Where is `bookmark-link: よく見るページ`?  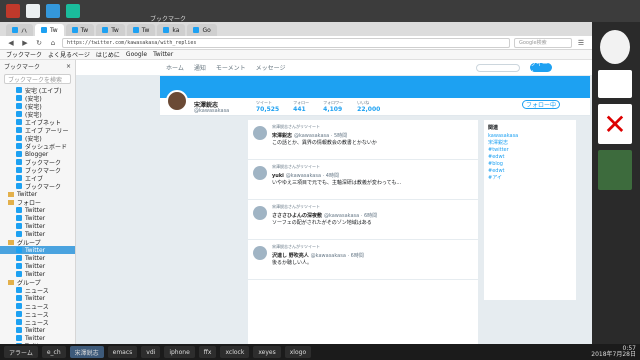 bookmark-link: よく見るページ is located at coordinates (69, 54).